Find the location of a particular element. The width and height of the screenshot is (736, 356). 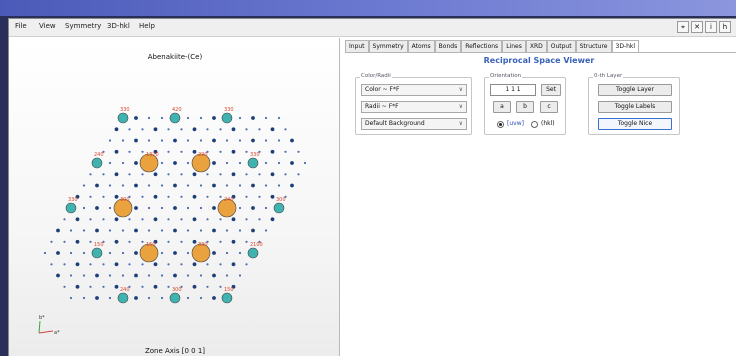

tab-output: Output is located at coordinates (561, 46).